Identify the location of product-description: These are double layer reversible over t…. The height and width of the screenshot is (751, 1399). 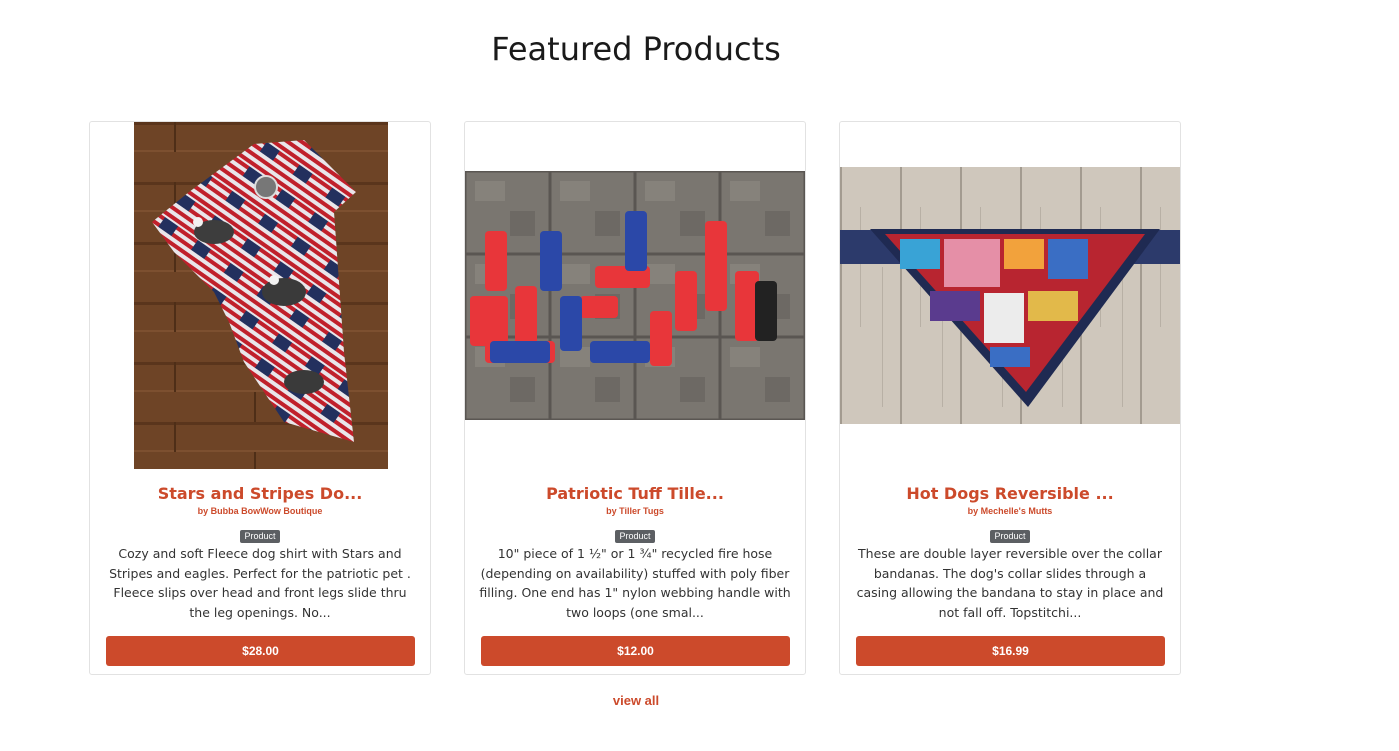
(1010, 583).